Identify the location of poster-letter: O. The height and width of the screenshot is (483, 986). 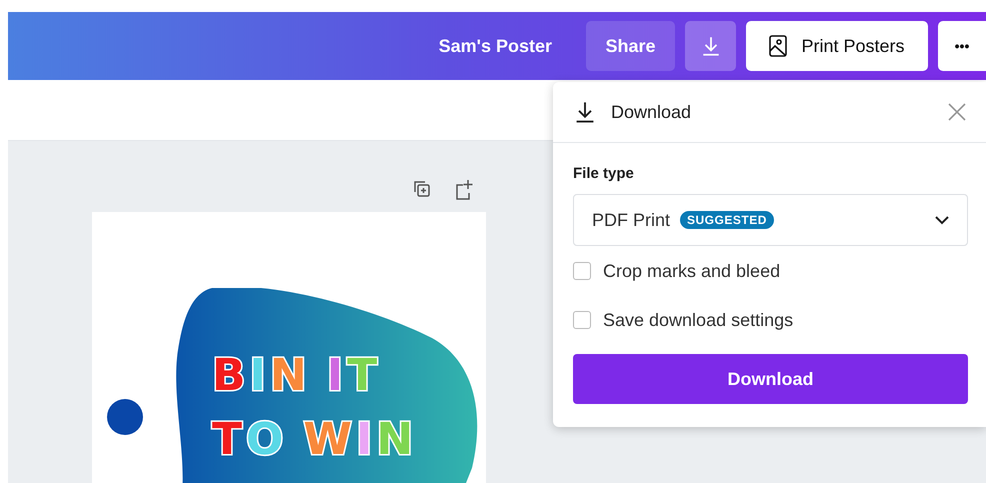
(264, 440).